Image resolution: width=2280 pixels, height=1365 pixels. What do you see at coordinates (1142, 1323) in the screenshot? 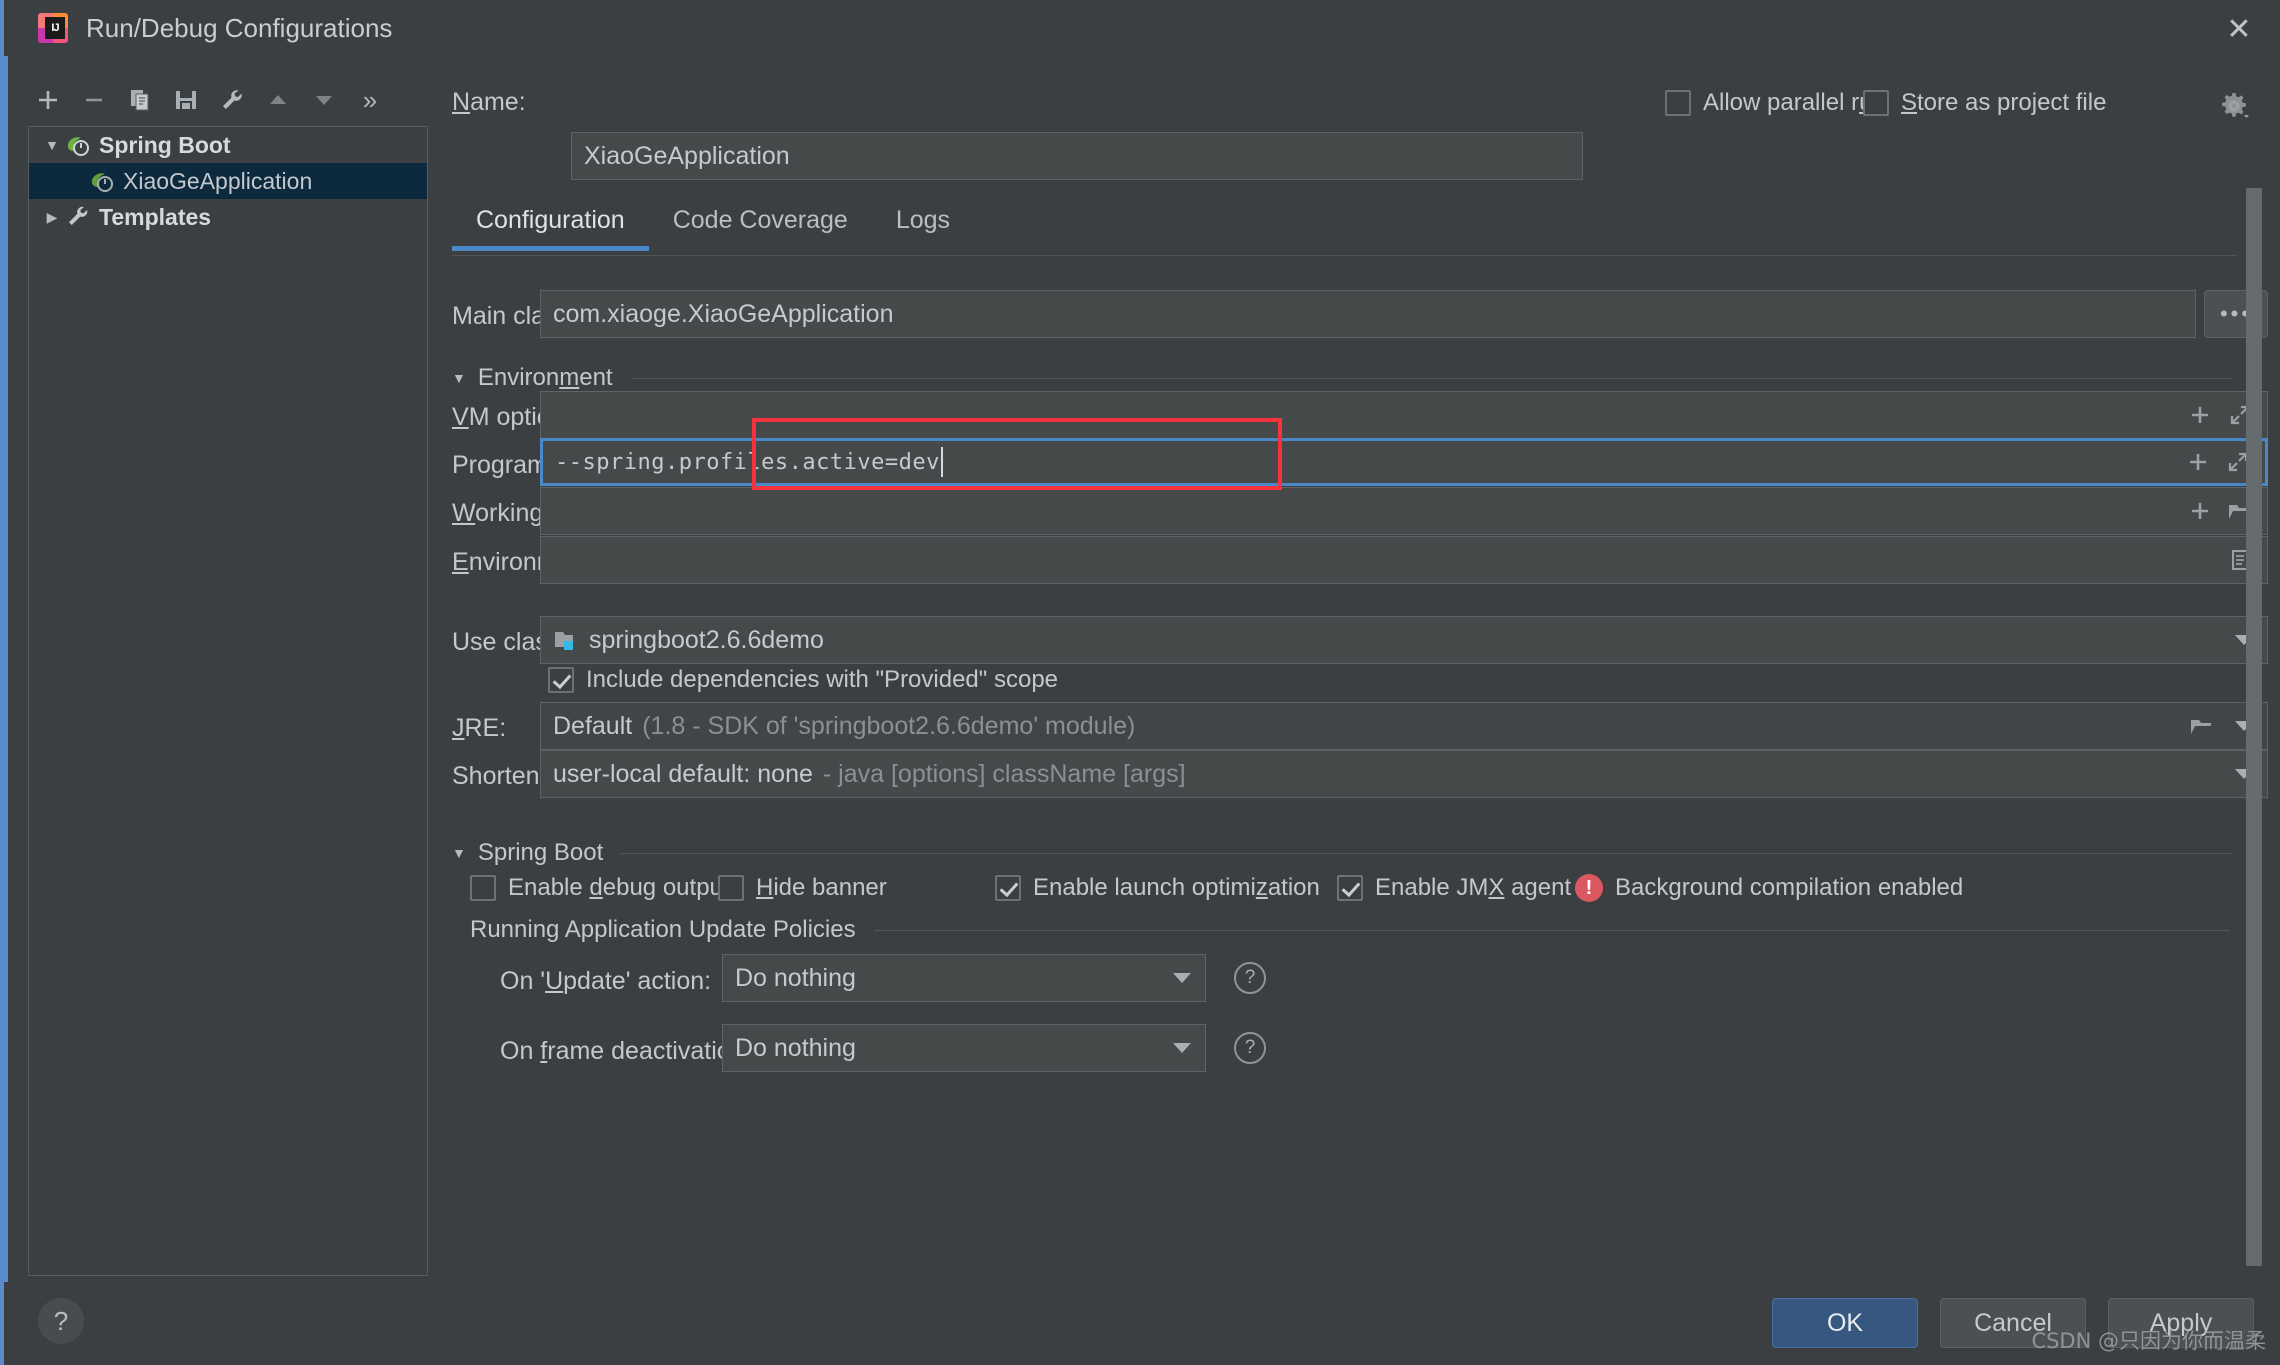
I see `dialog-footer: ? OK Cancel Apply` at bounding box center [1142, 1323].